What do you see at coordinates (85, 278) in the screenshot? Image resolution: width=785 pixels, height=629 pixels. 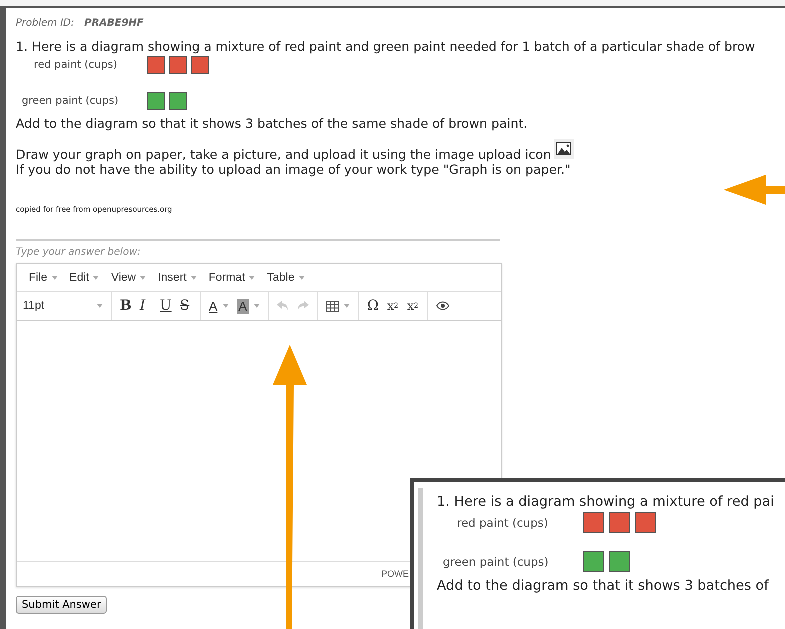 I see `menu-item: Edit` at bounding box center [85, 278].